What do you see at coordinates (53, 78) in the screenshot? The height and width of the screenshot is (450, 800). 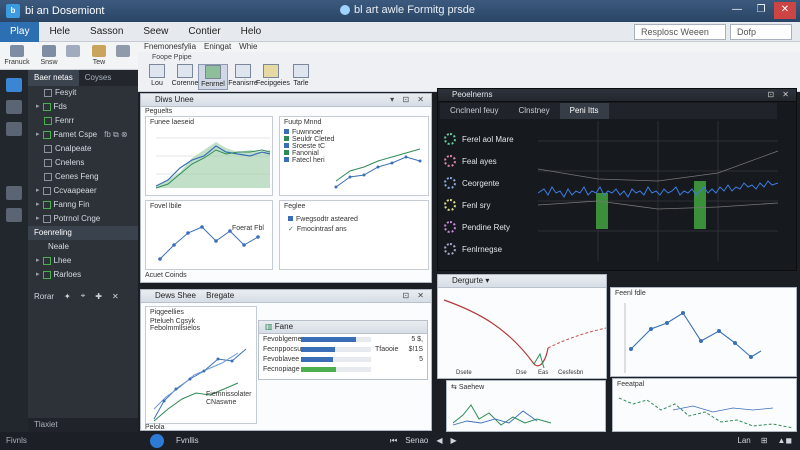 I see `sidebar-tab-baer-netas: Baer netas` at bounding box center [53, 78].